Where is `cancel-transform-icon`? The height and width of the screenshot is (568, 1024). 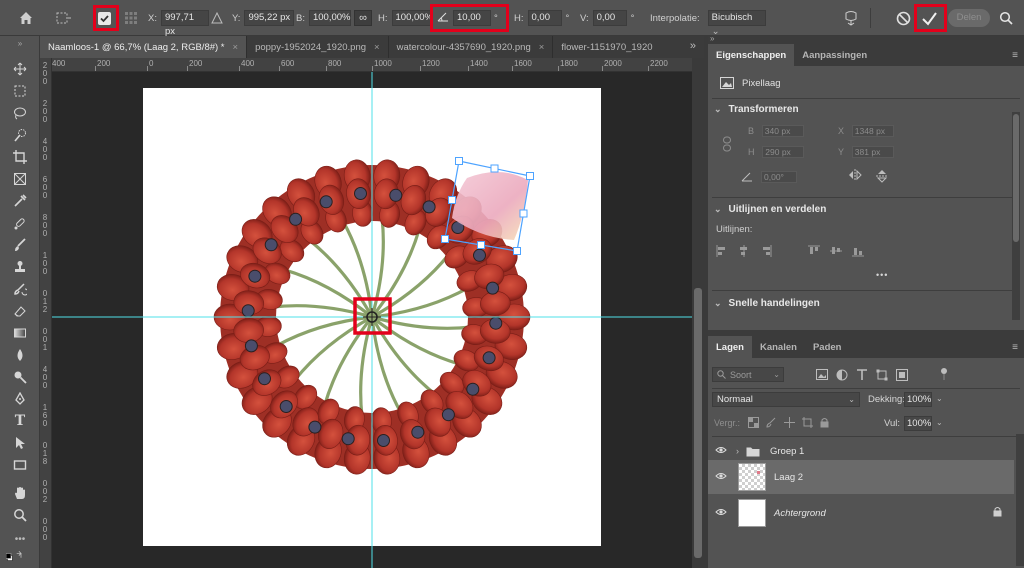 cancel-transform-icon is located at coordinates (903, 18).